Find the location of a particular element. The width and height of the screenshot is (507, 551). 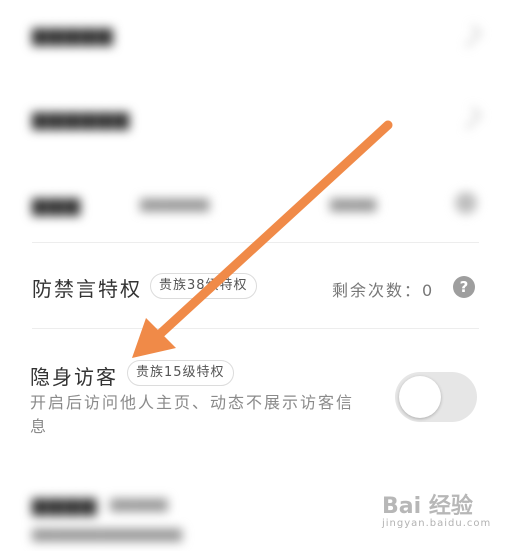

watermark-url: jingyan.baidu.com is located at coordinates (437, 523).